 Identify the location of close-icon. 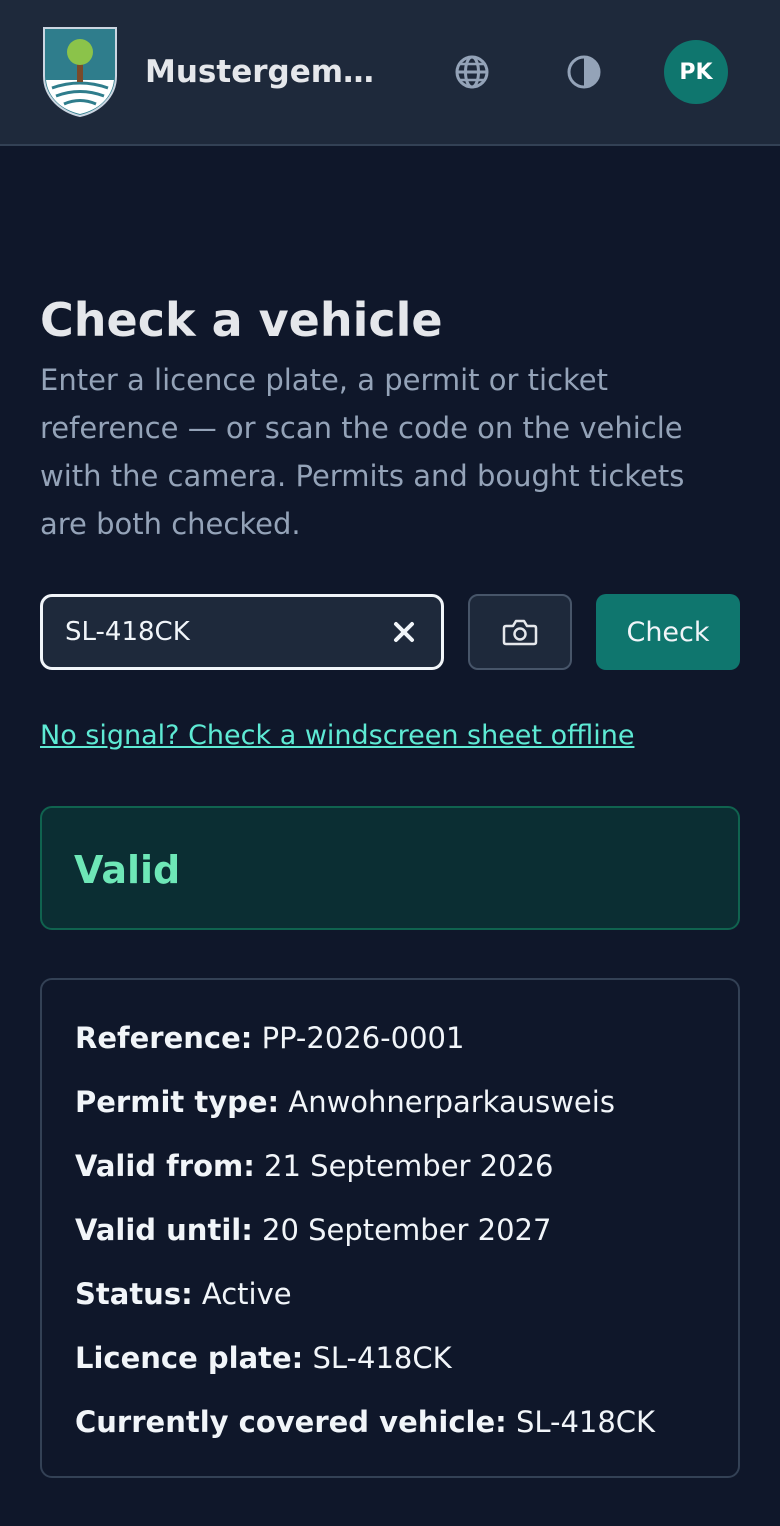
(404, 632).